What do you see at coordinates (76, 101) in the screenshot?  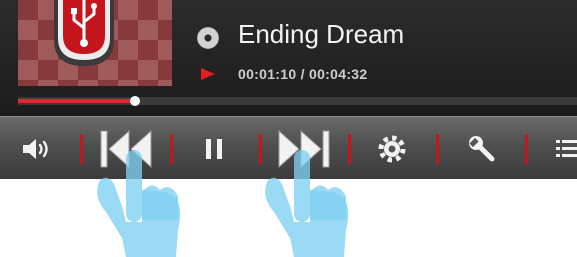 I see `progress-fill` at bounding box center [76, 101].